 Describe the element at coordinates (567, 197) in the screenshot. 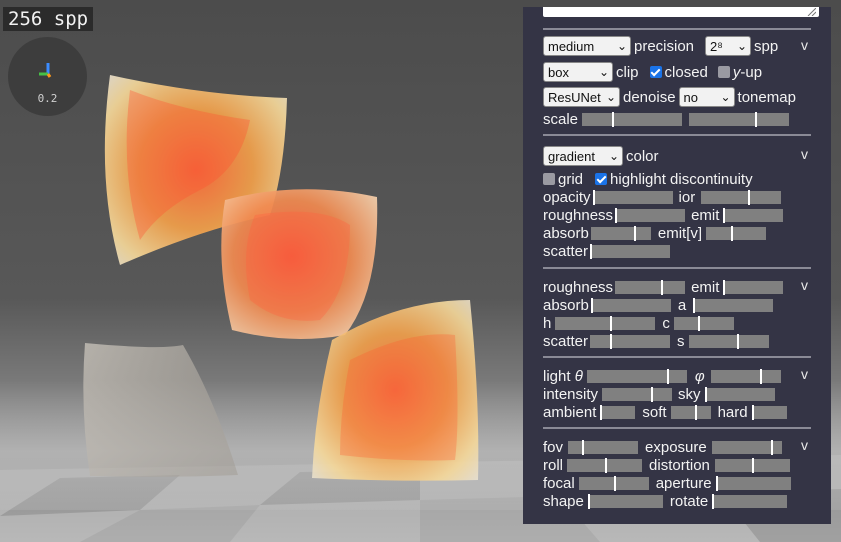

I see `opacity-label: opacity` at that location.